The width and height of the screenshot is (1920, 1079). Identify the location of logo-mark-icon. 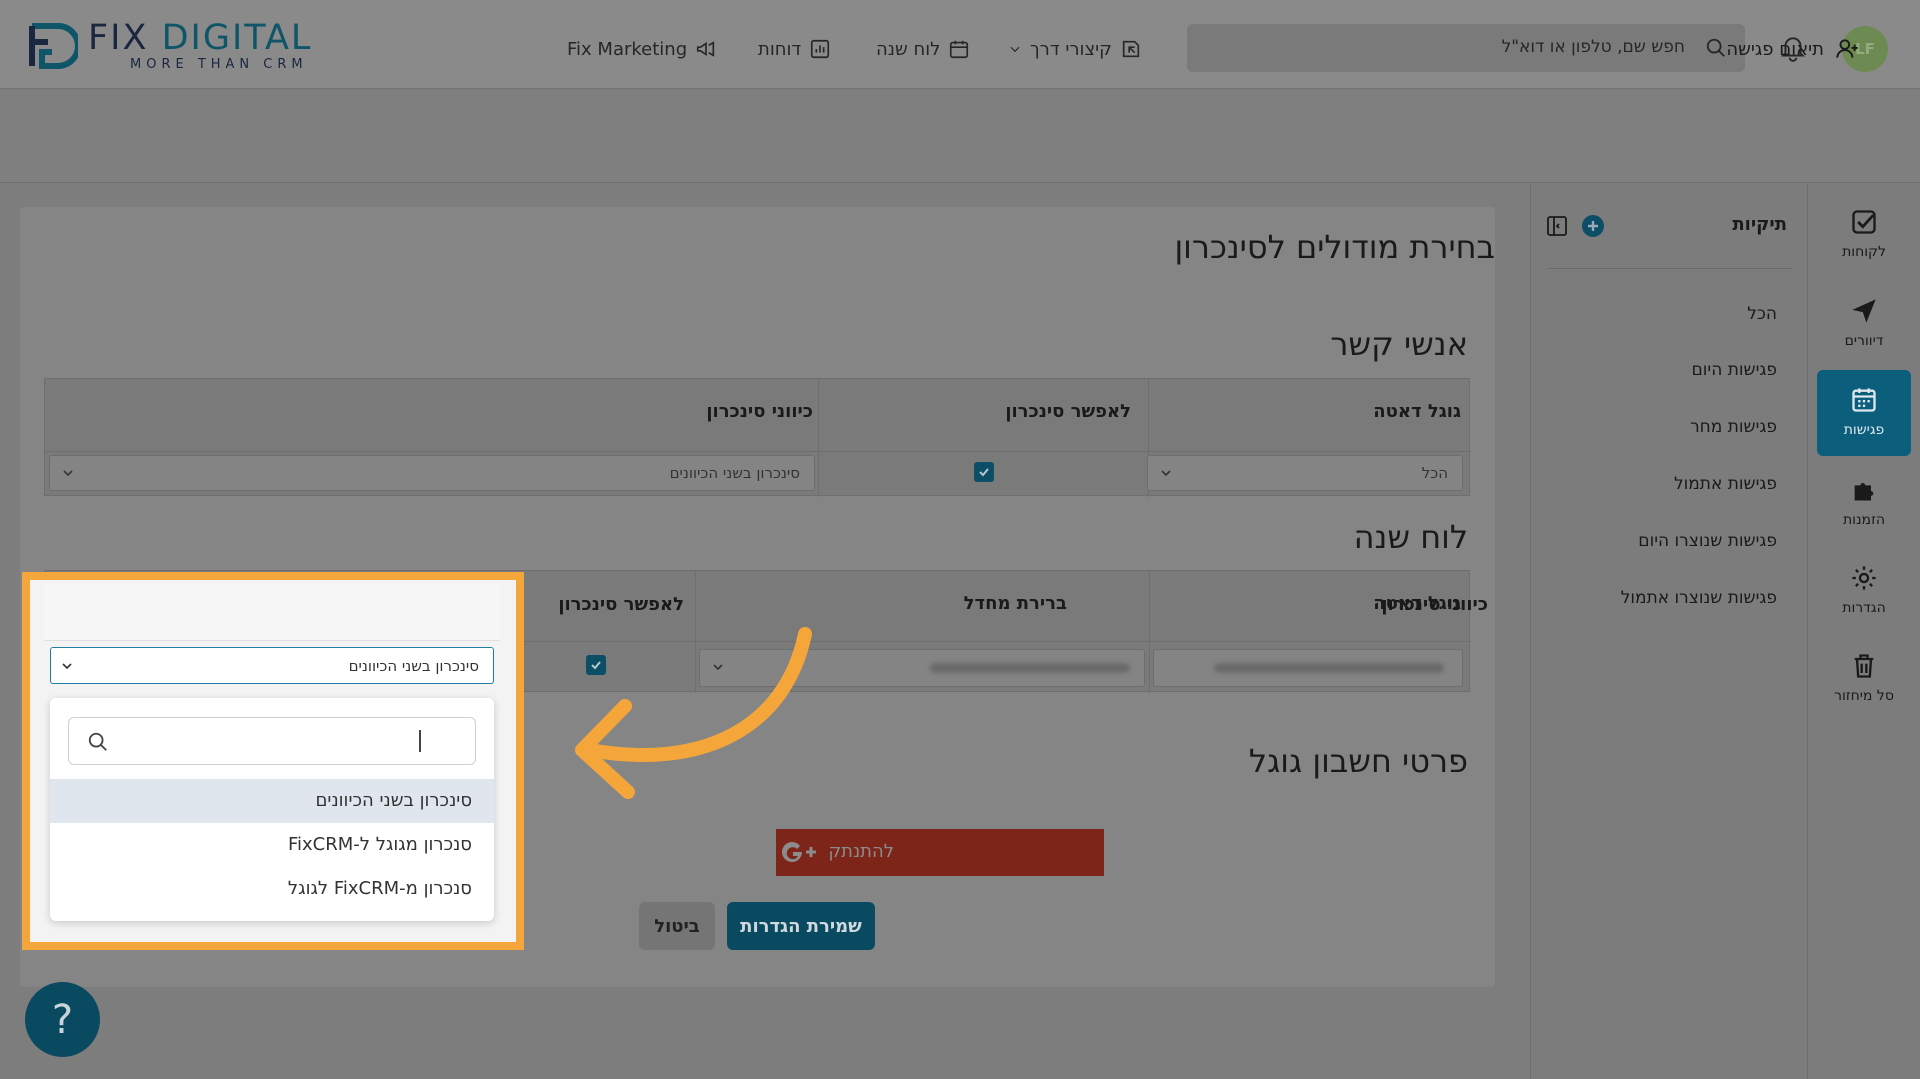
(53, 46).